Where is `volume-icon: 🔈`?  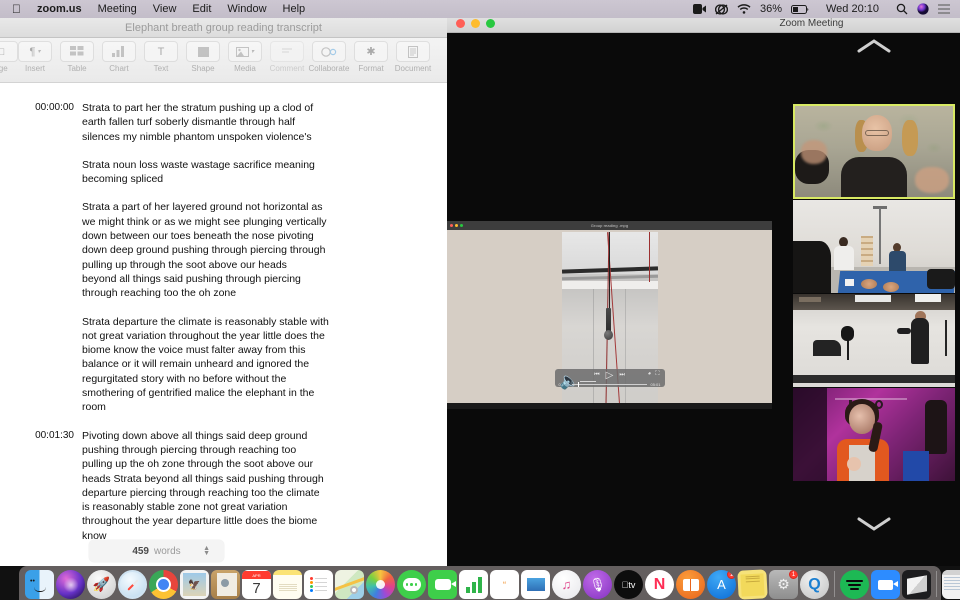
volume-icon: 🔈 is located at coordinates (570, 381).